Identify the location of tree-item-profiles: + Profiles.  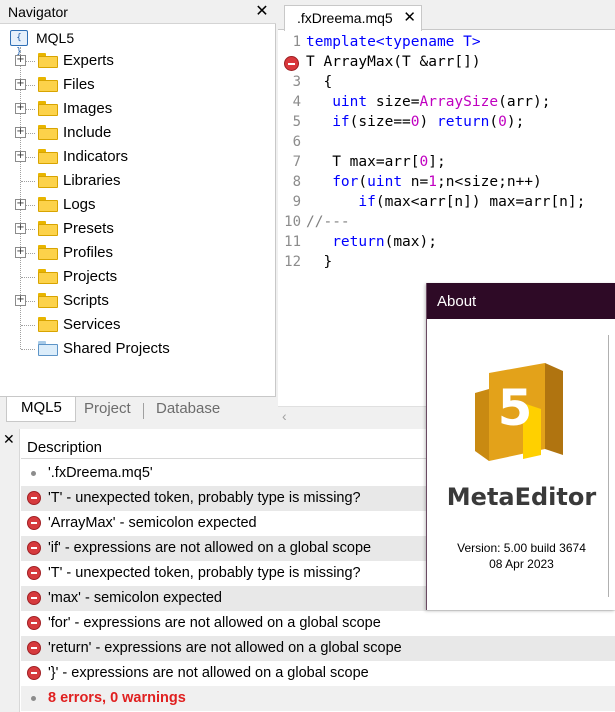
(135, 253).